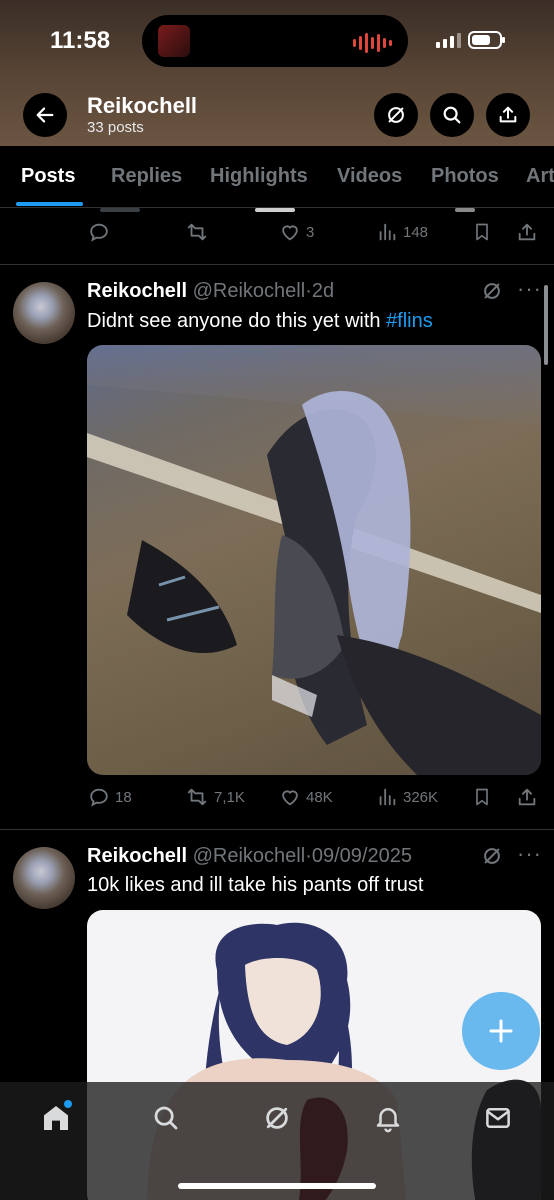 The width and height of the screenshot is (554, 1200). Describe the element at coordinates (546, 325) in the screenshot. I see `scrollbar` at that location.